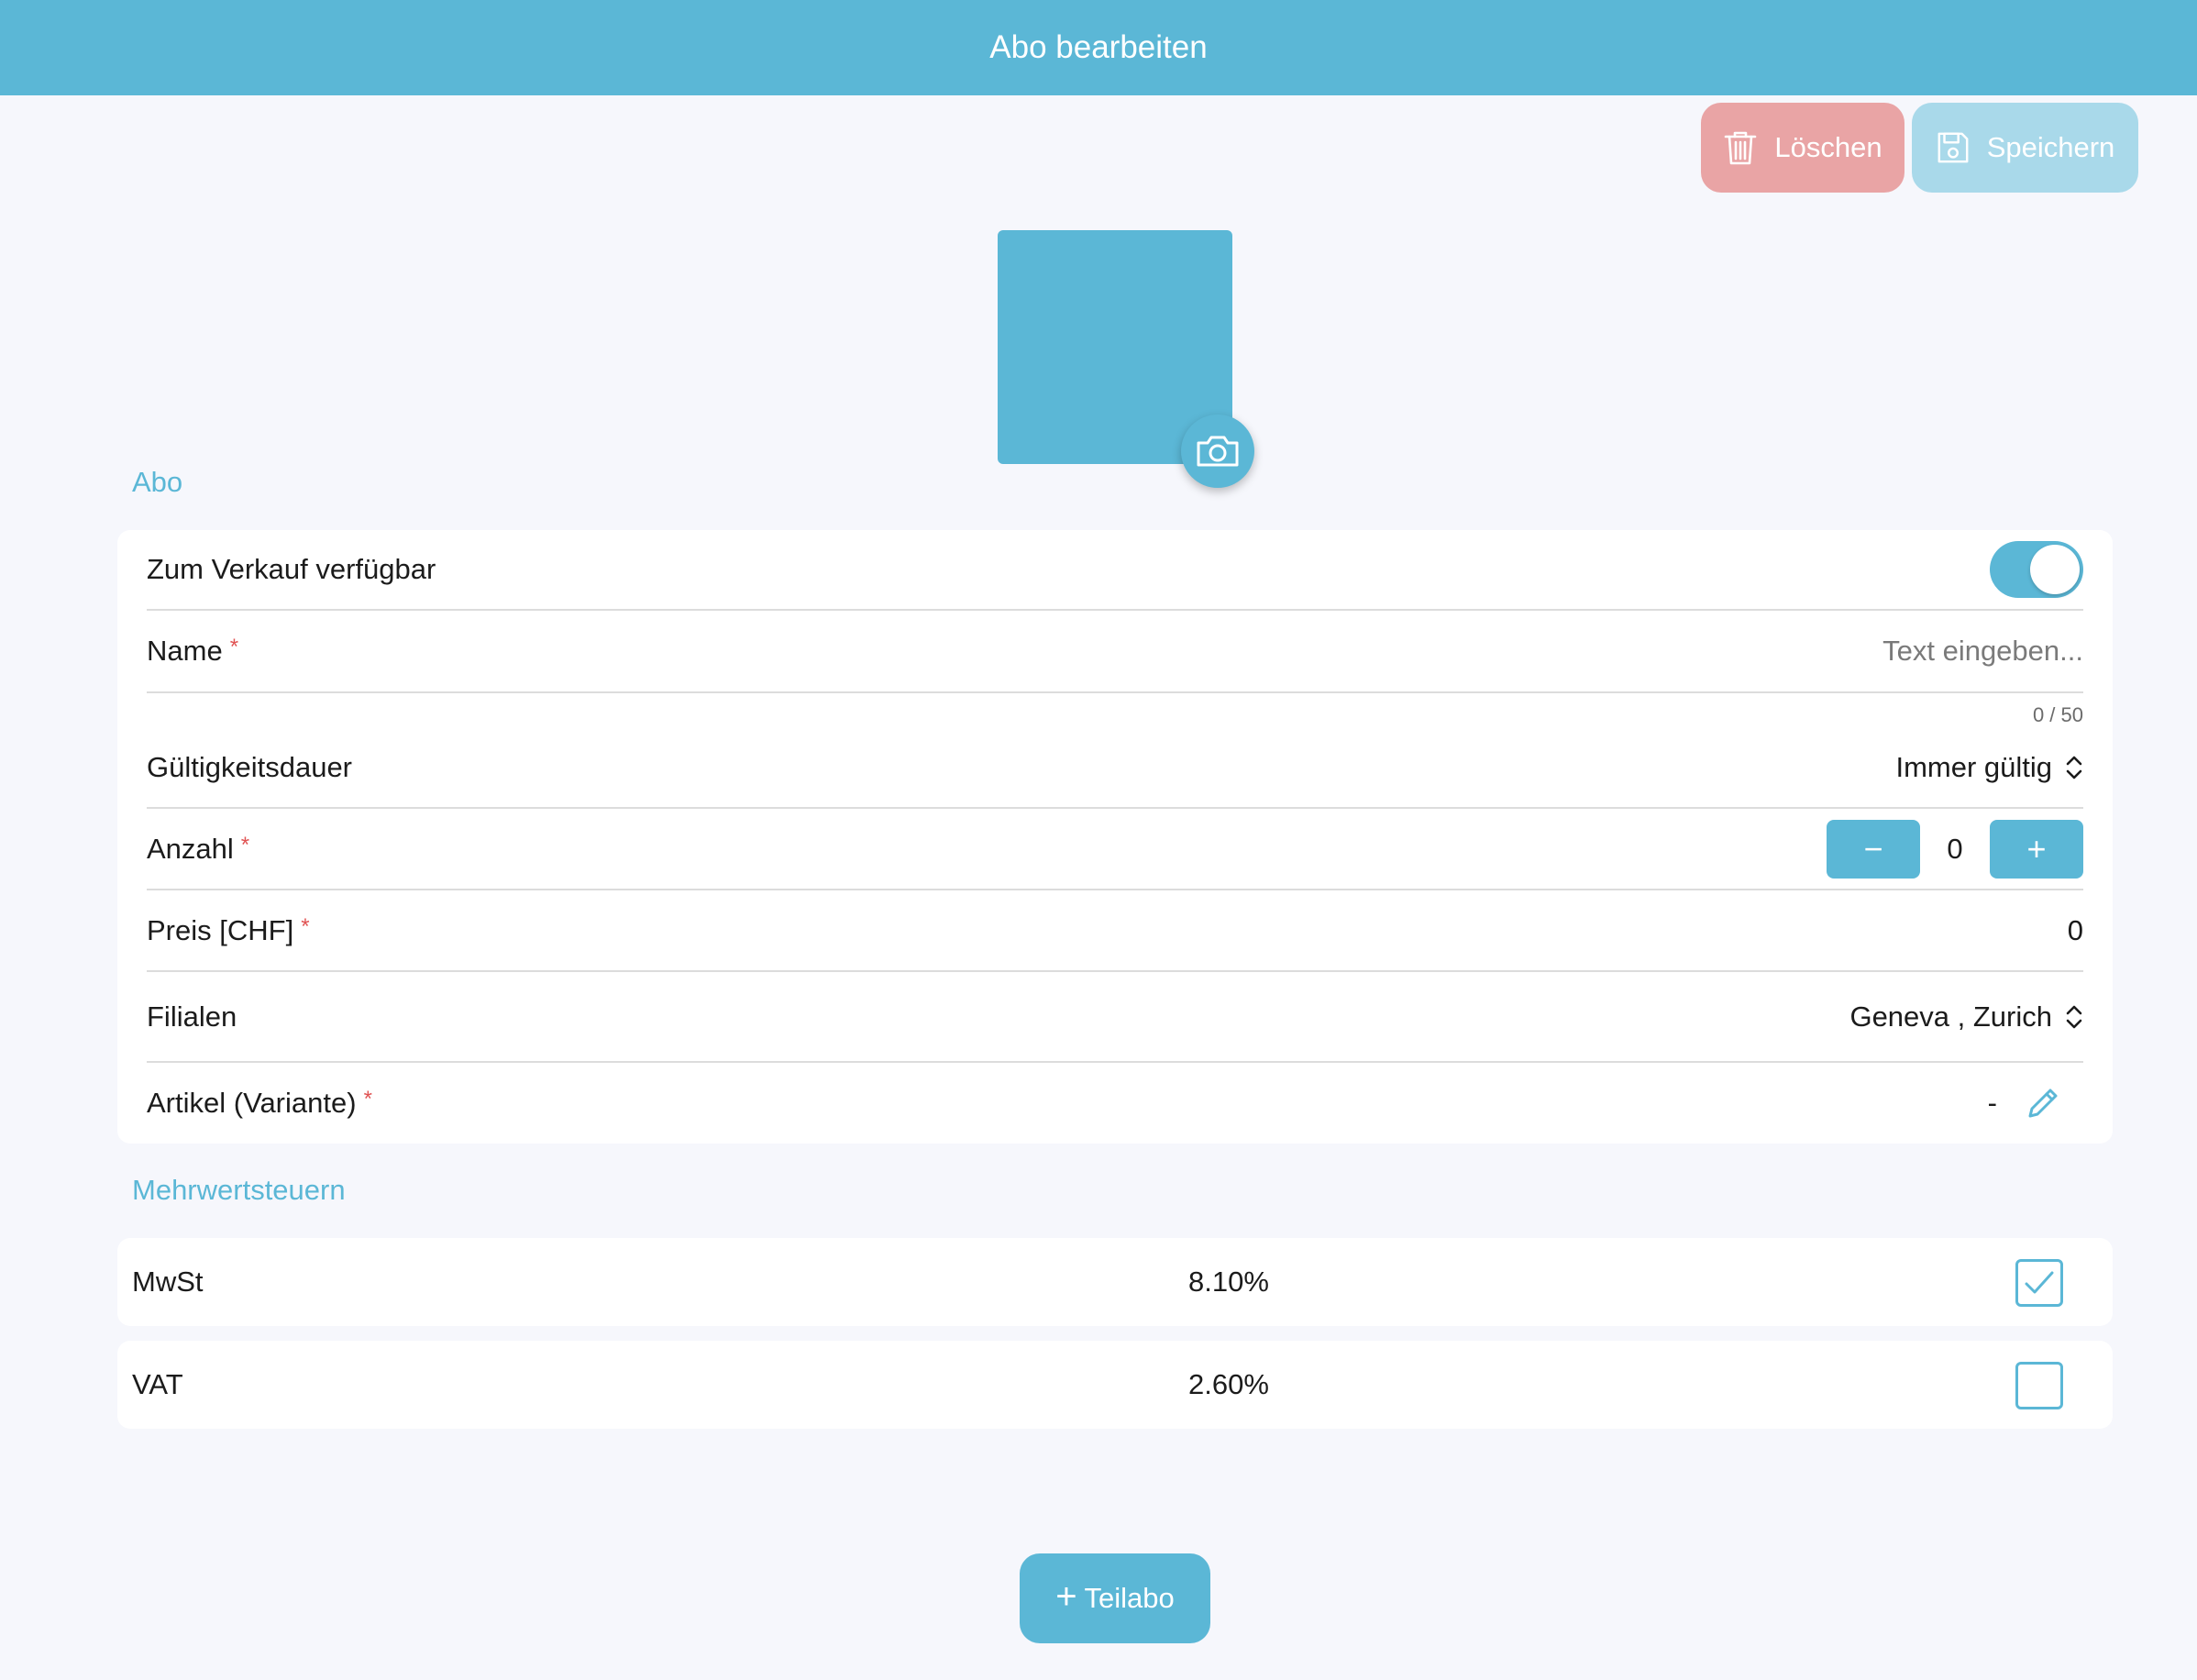  I want to click on quantity-label-wrap: Anzahl *, so click(198, 849).